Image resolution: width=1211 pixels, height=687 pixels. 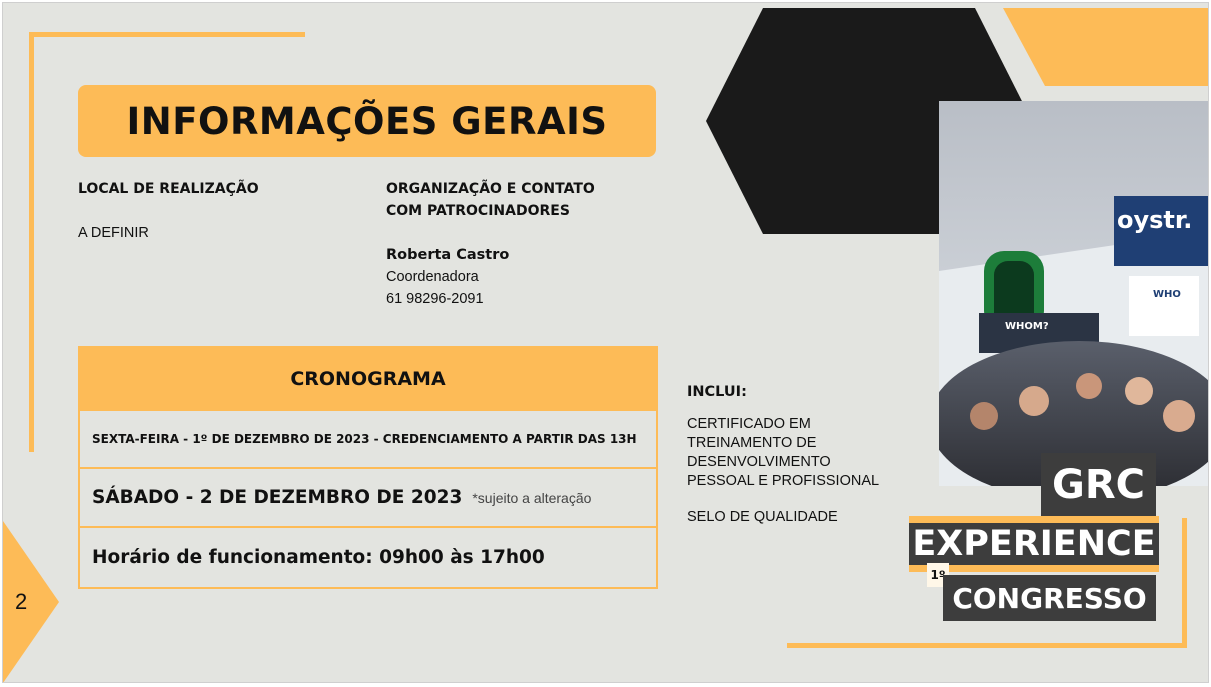 What do you see at coordinates (1184, 583) in the screenshot?
I see `frame-line-right` at bounding box center [1184, 583].